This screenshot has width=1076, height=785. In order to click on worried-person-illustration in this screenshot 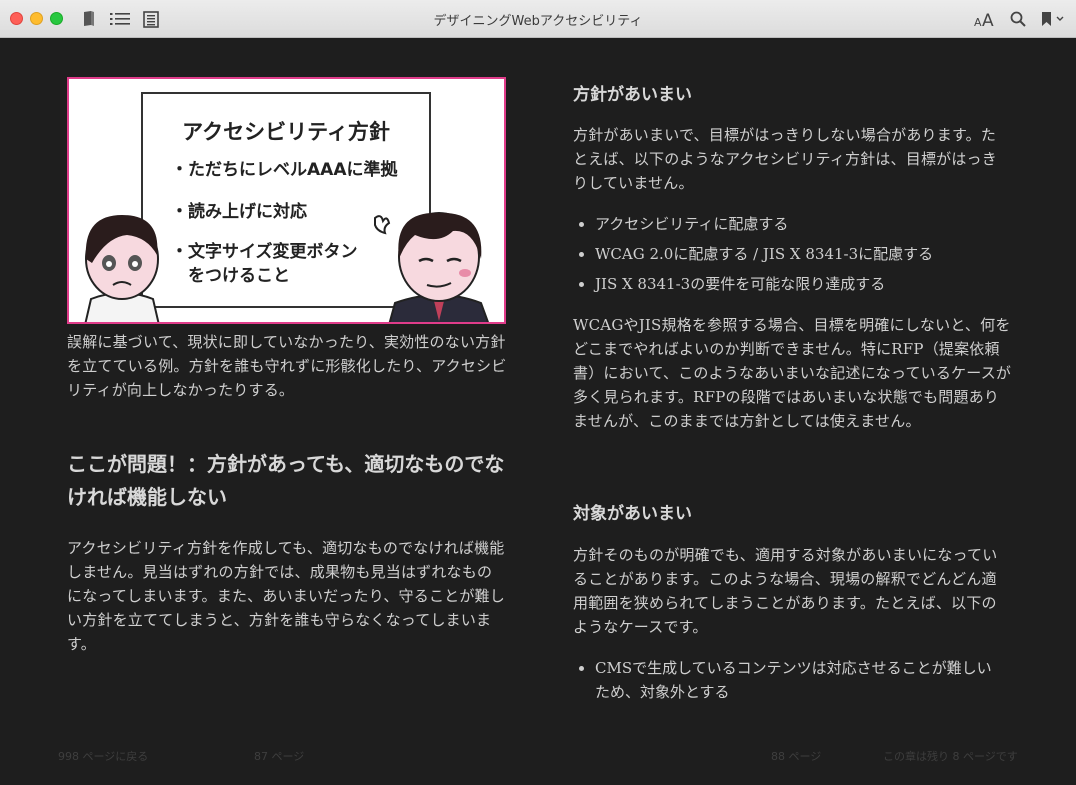, I will do `click(122, 268)`.